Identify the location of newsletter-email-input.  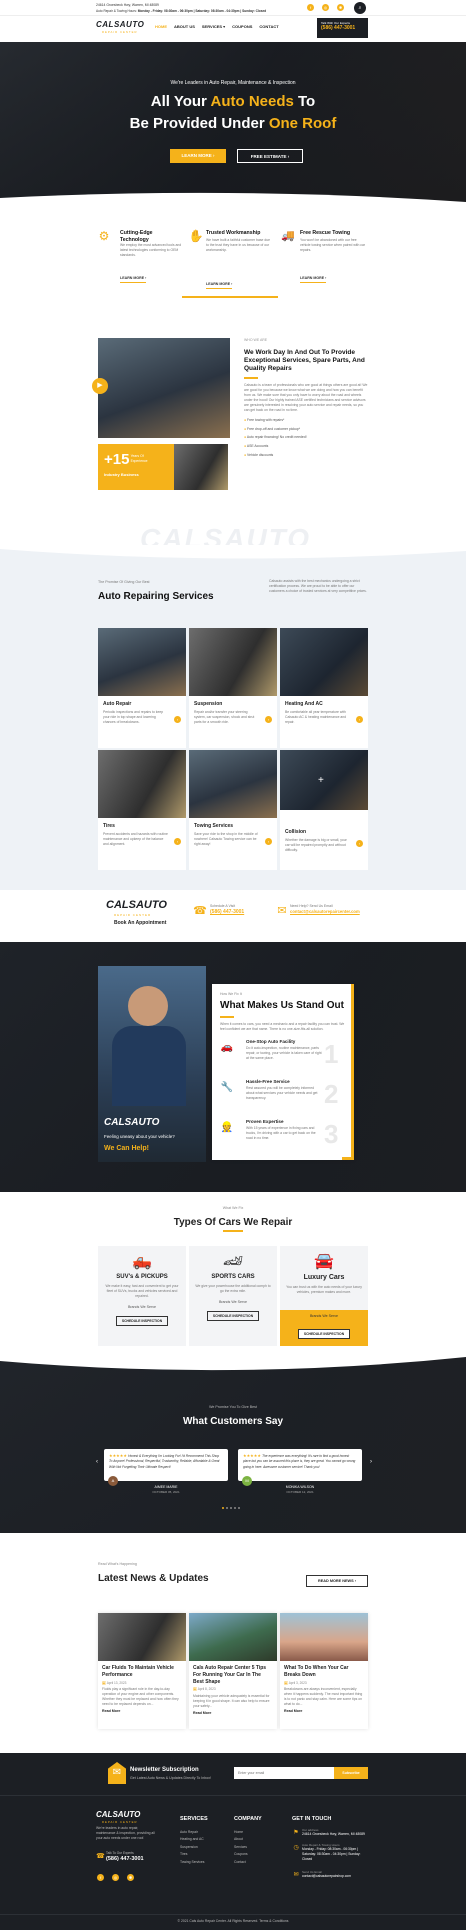
(284, 1773).